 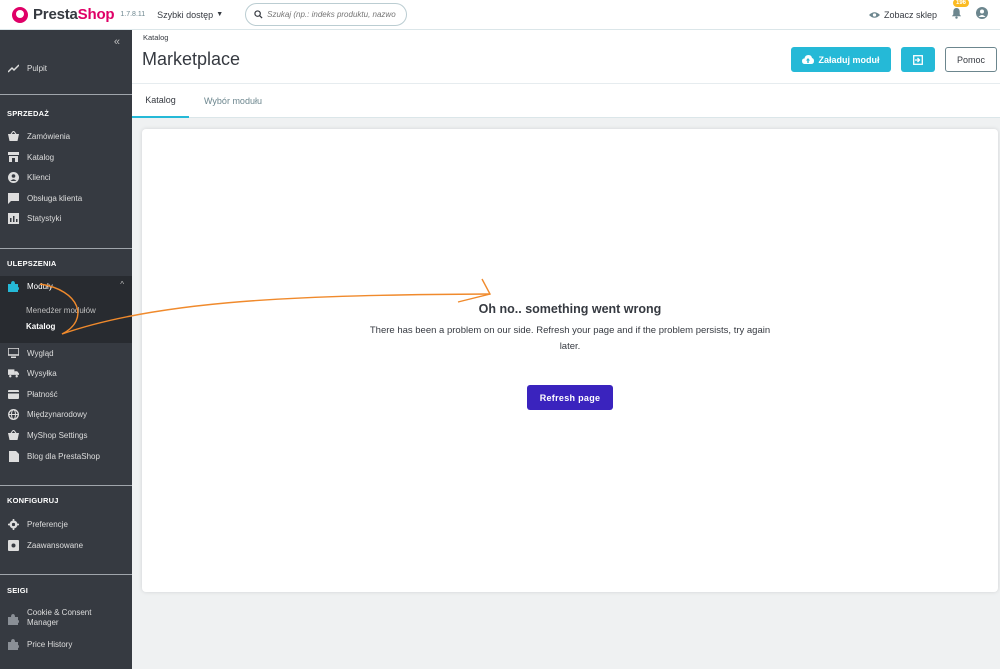 What do you see at coordinates (13, 524) in the screenshot?
I see `gear-icon` at bounding box center [13, 524].